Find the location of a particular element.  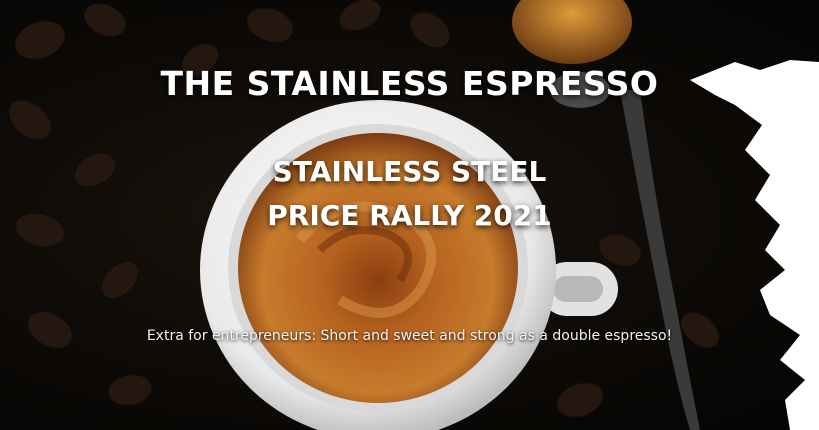

headline-line-1: STAINLESS STEEL is located at coordinates (409, 171).